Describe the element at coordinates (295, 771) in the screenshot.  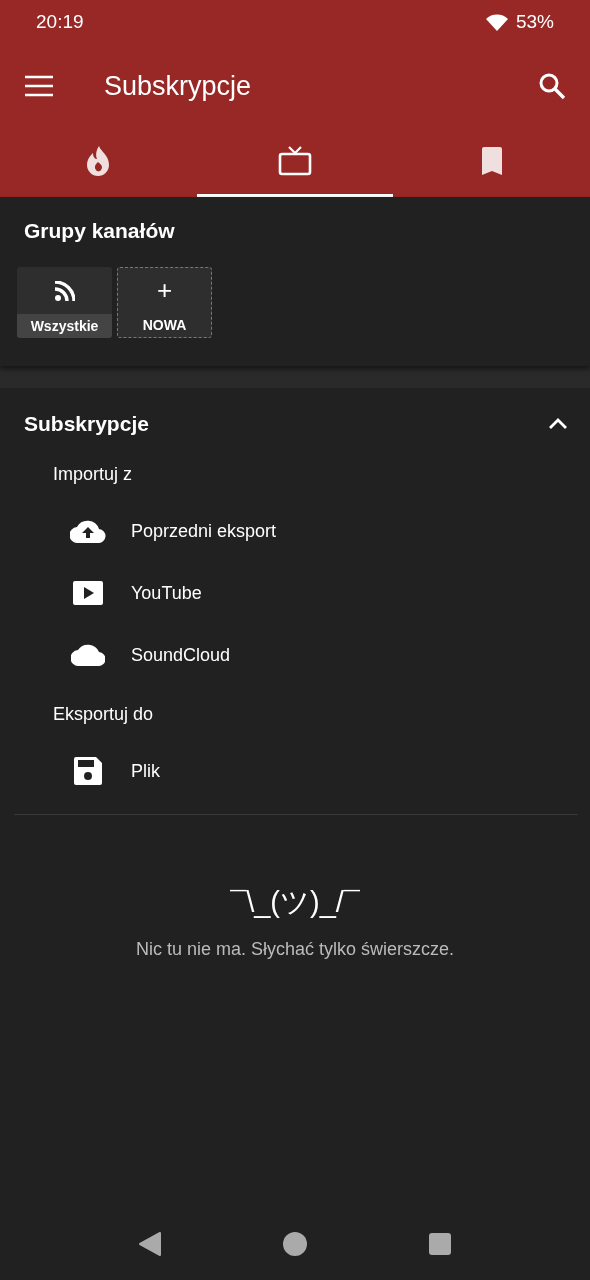
I see `export-option: Plik` at that location.